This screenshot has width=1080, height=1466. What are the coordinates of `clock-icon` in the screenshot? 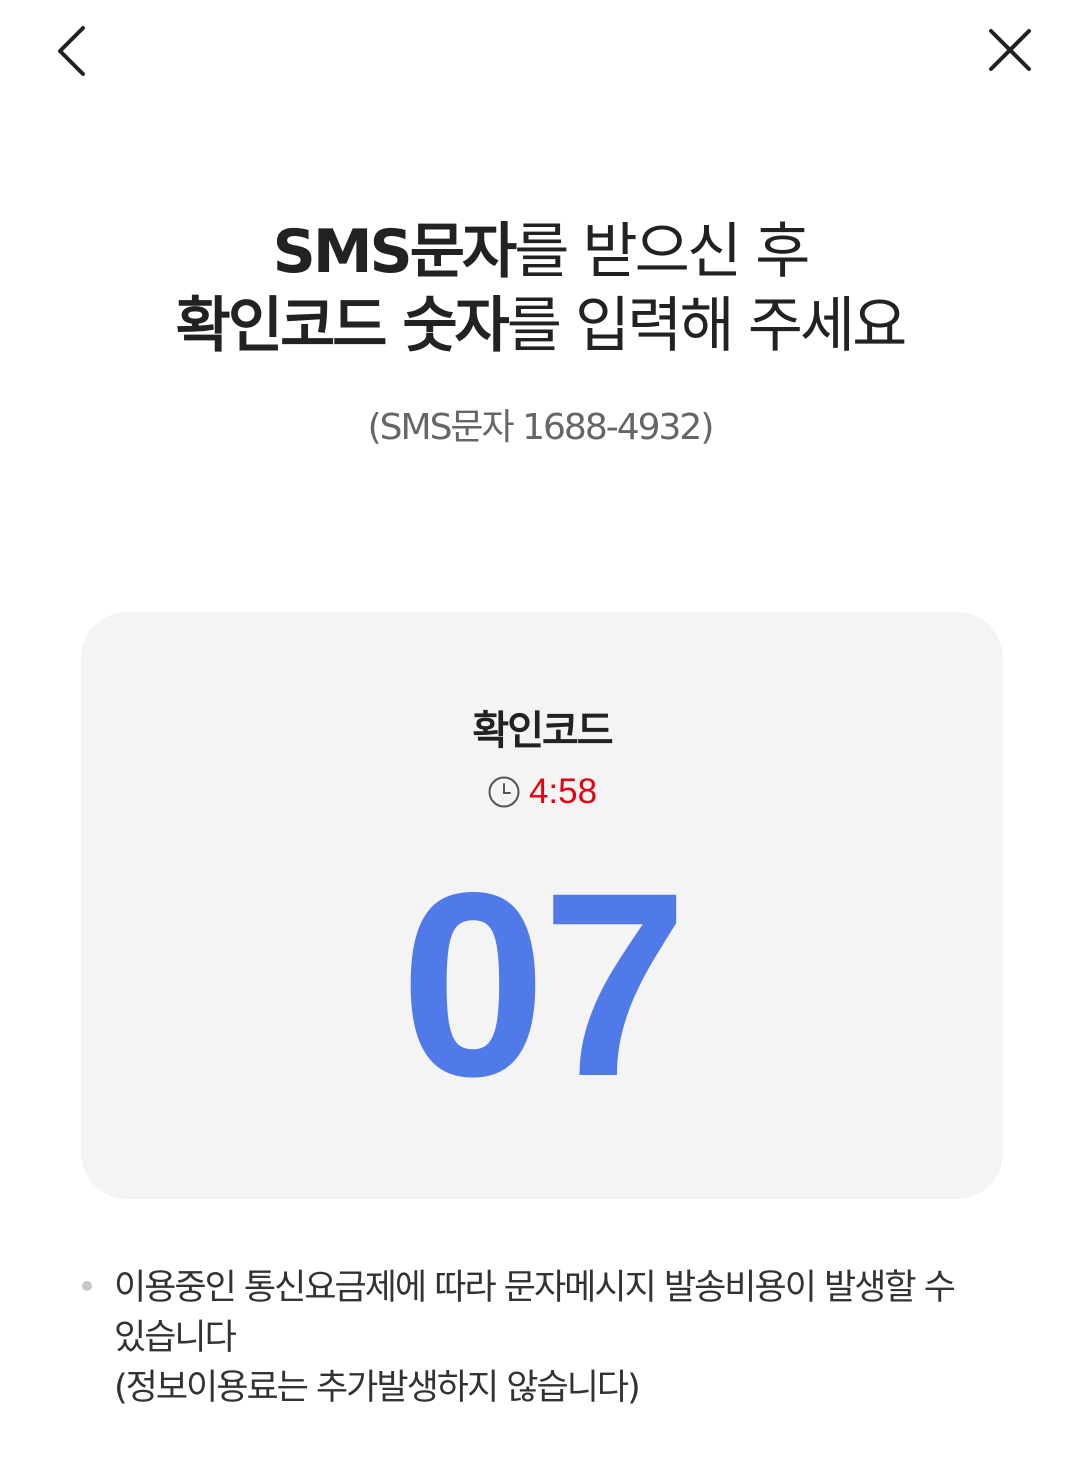 It's located at (504, 792).